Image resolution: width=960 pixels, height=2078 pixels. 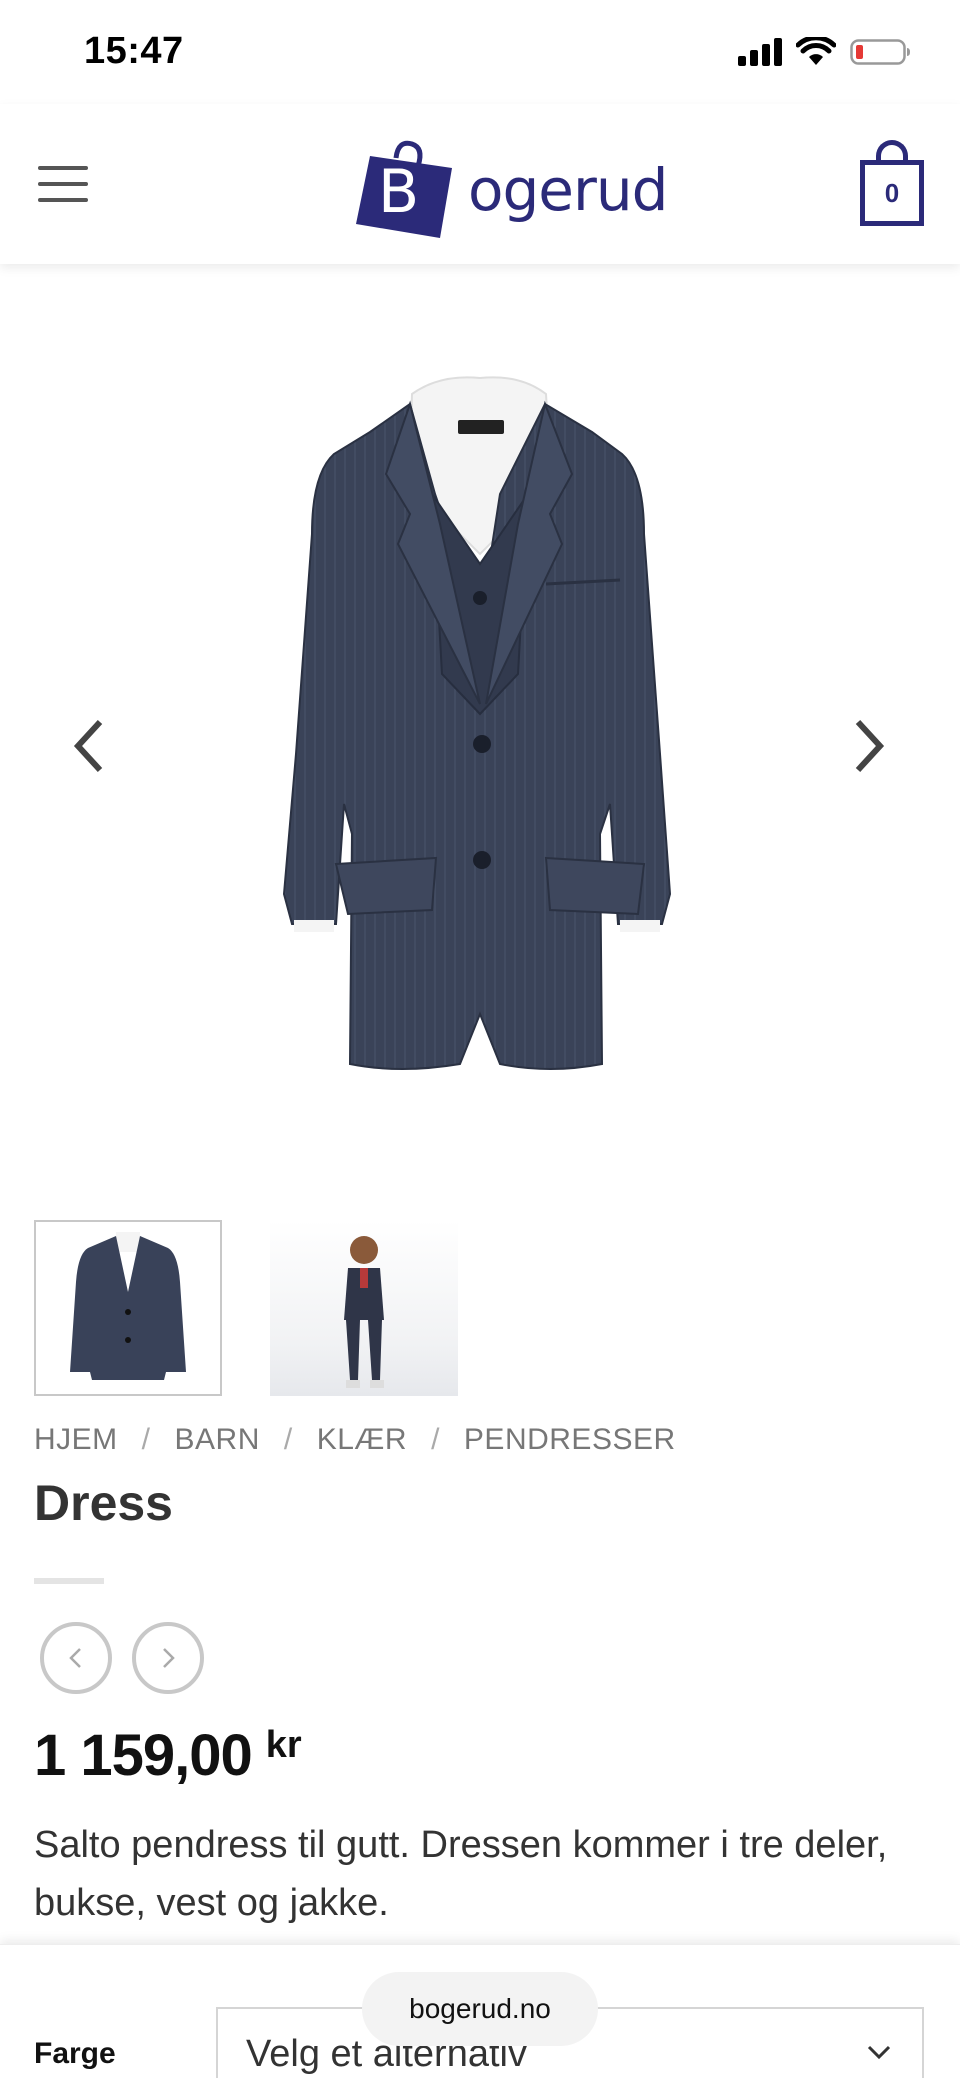 I want to click on status-bar: 15:47, so click(x=480, y=52).